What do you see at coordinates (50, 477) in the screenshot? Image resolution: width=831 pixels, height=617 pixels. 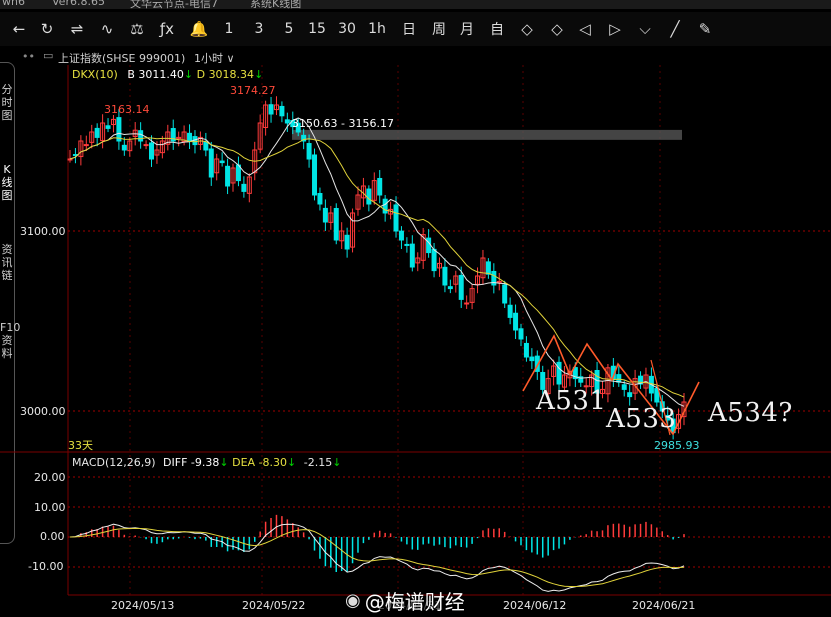 I see `macd-tick-20: 20.00` at bounding box center [50, 477].